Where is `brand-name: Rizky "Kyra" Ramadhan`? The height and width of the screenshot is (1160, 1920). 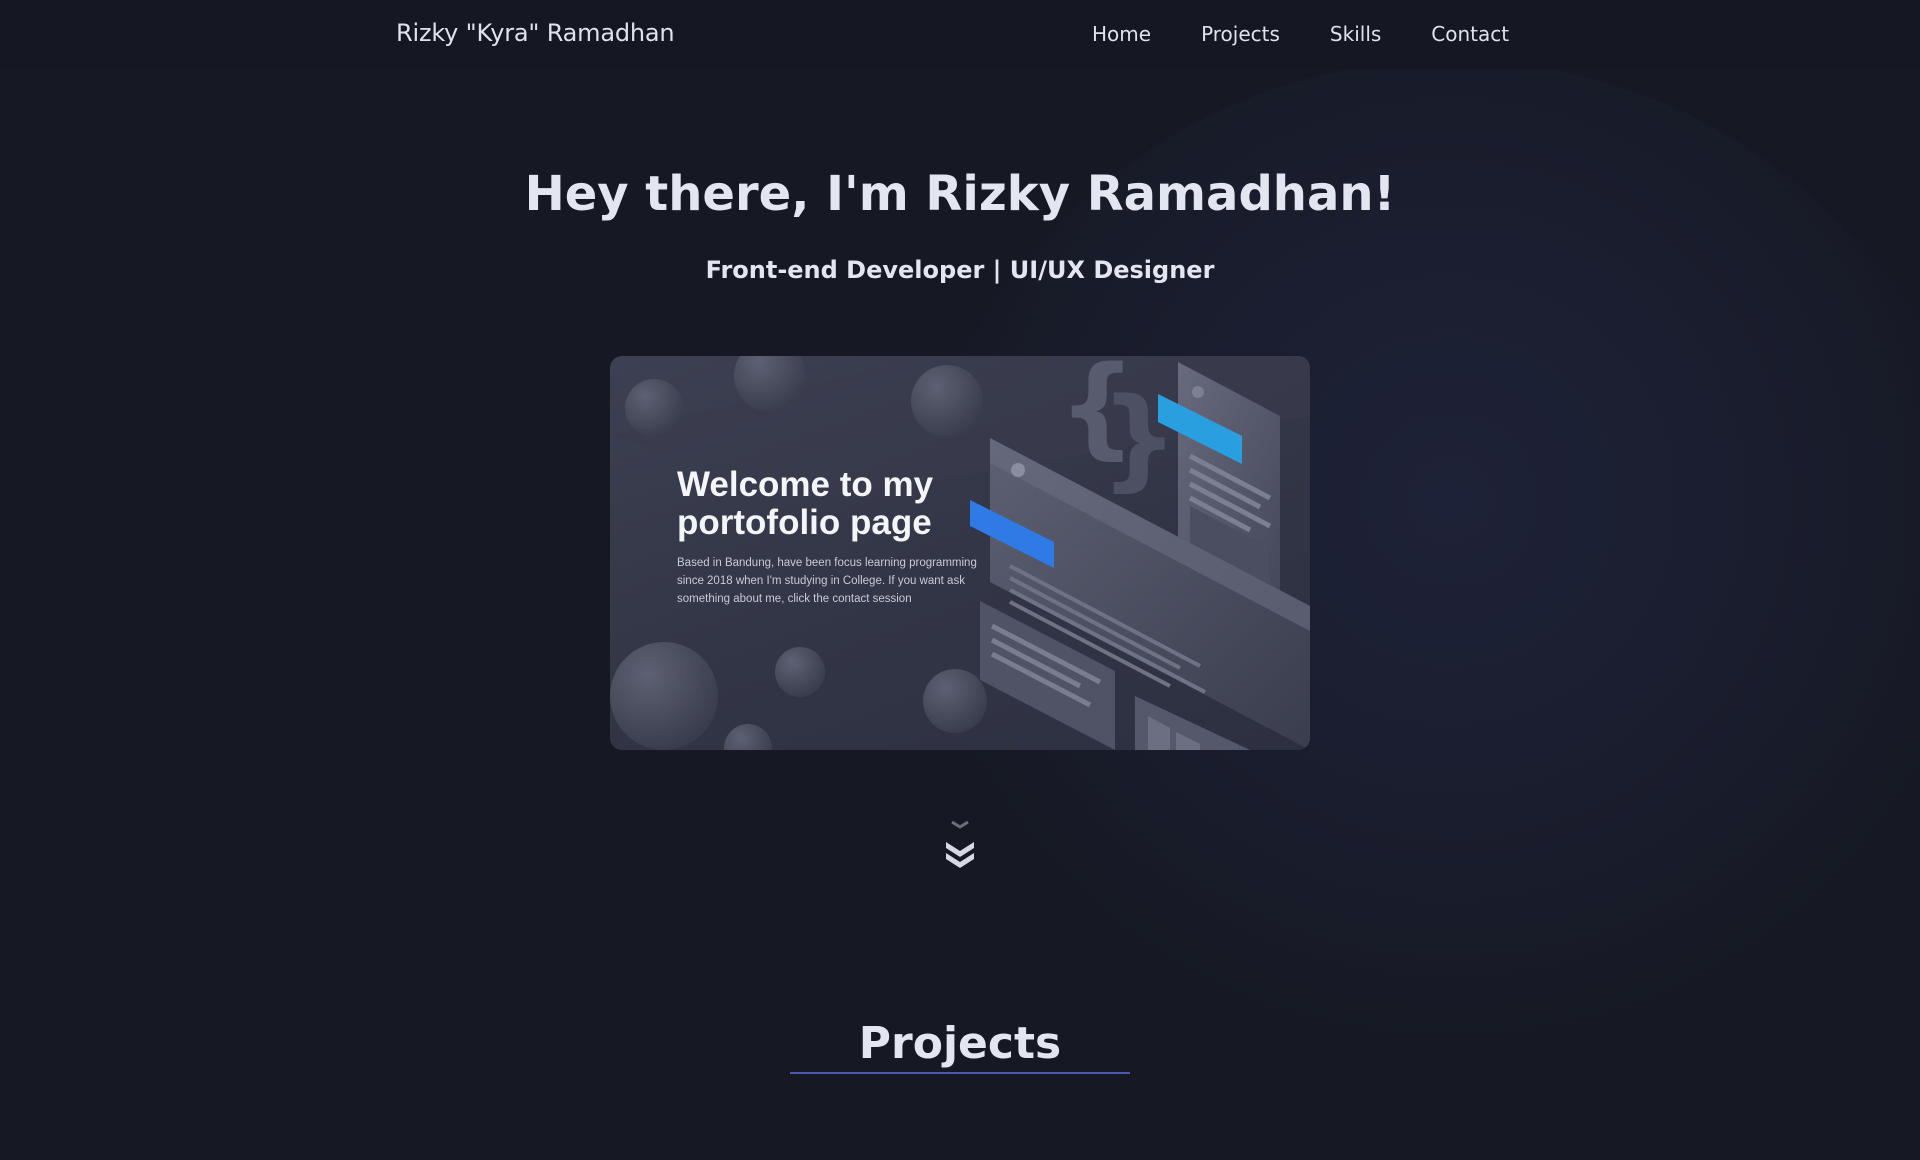 brand-name: Rizky "Kyra" Ramadhan is located at coordinates (535, 33).